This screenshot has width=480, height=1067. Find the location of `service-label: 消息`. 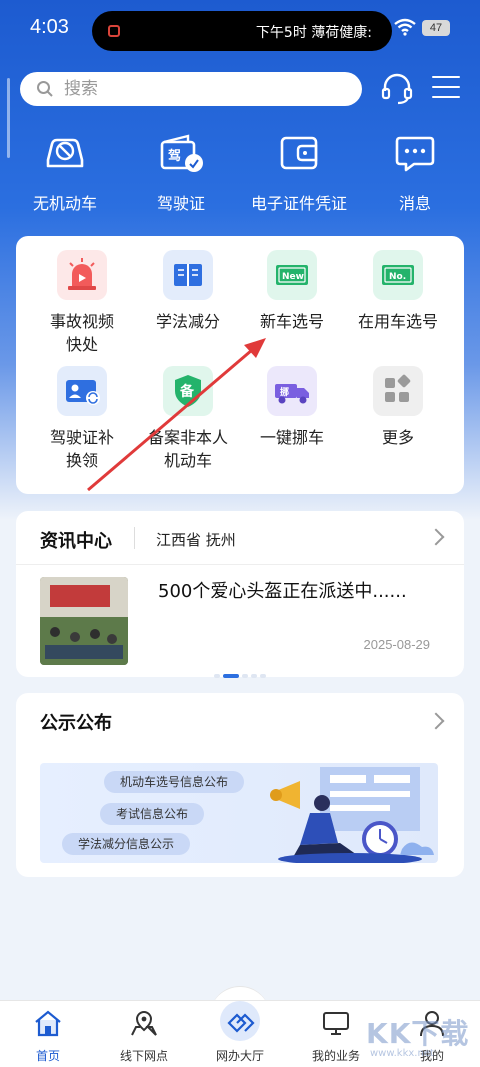

service-label: 消息 is located at coordinates (414, 203).